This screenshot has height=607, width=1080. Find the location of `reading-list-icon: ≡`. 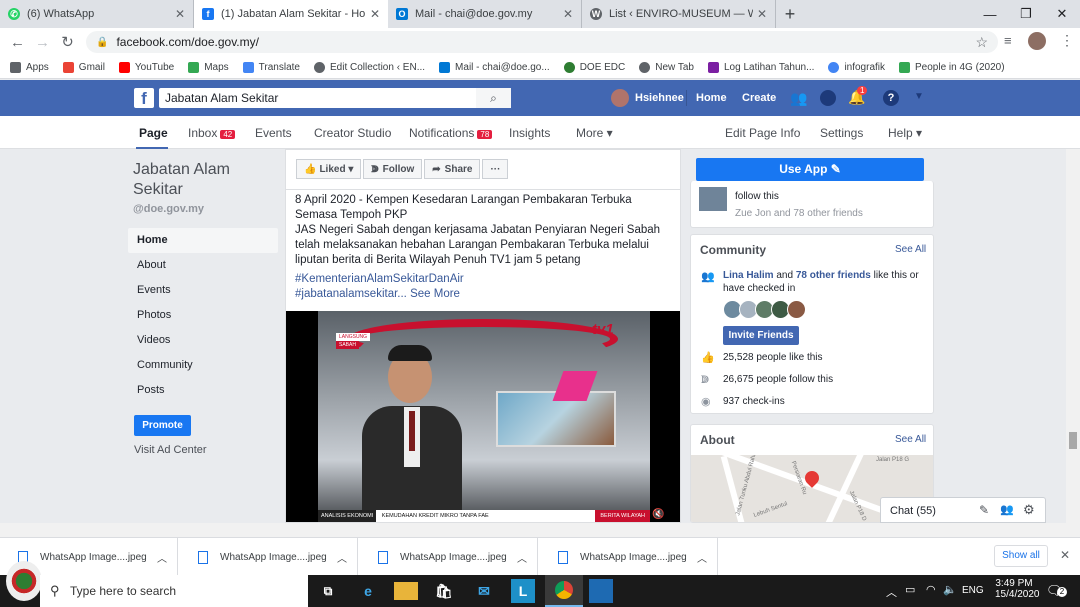

reading-list-icon: ≡ is located at coordinates (1008, 40).